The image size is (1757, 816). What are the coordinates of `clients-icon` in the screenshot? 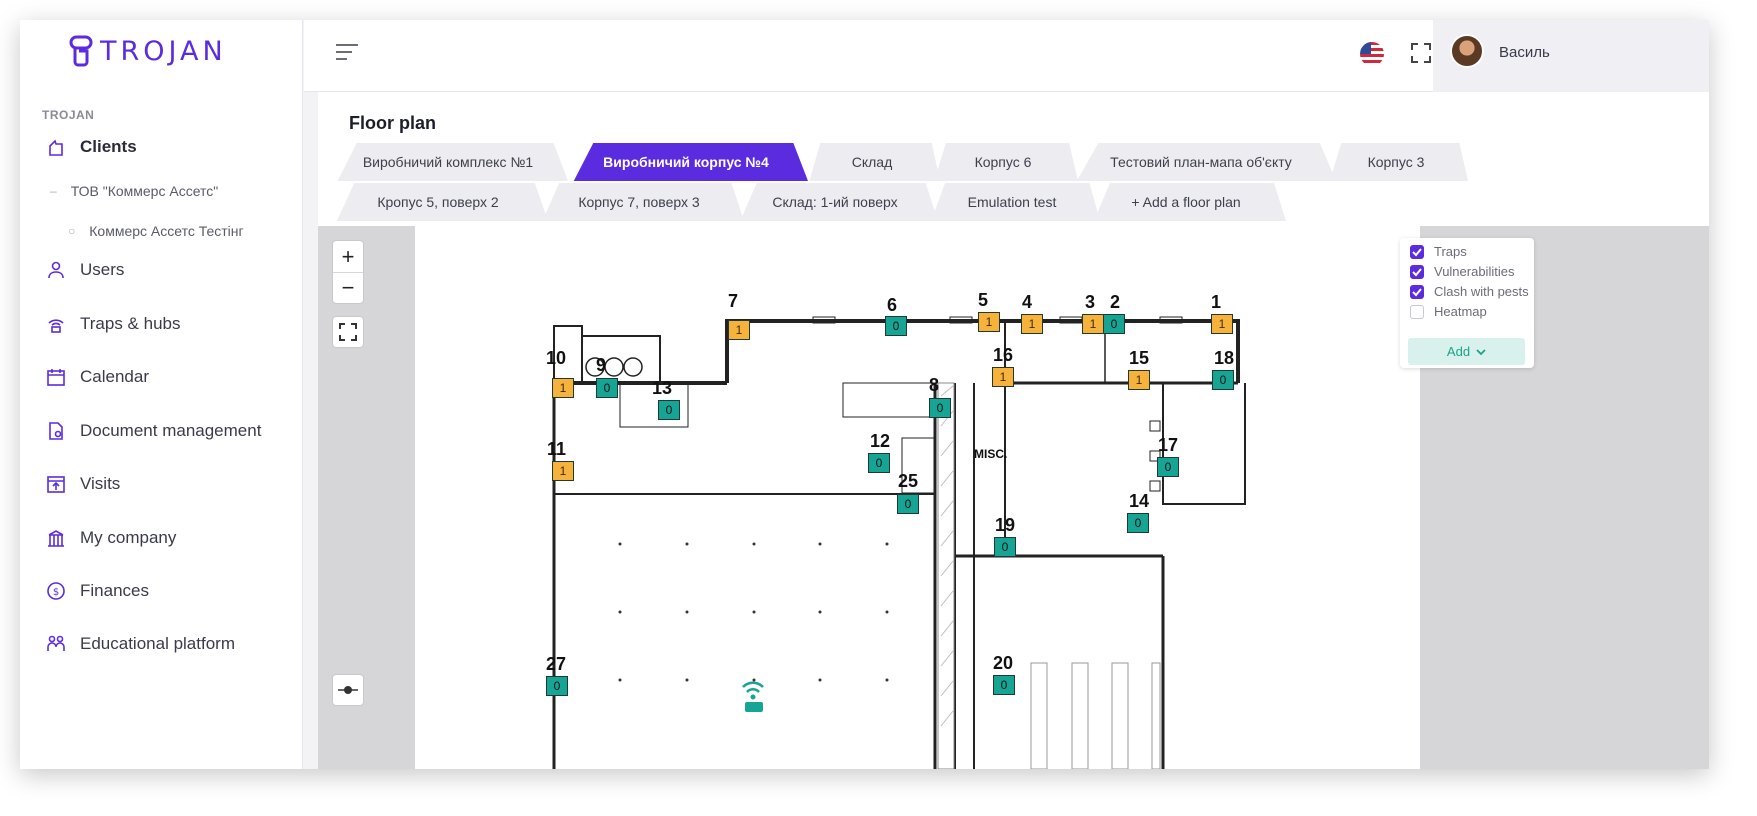 It's located at (56, 147).